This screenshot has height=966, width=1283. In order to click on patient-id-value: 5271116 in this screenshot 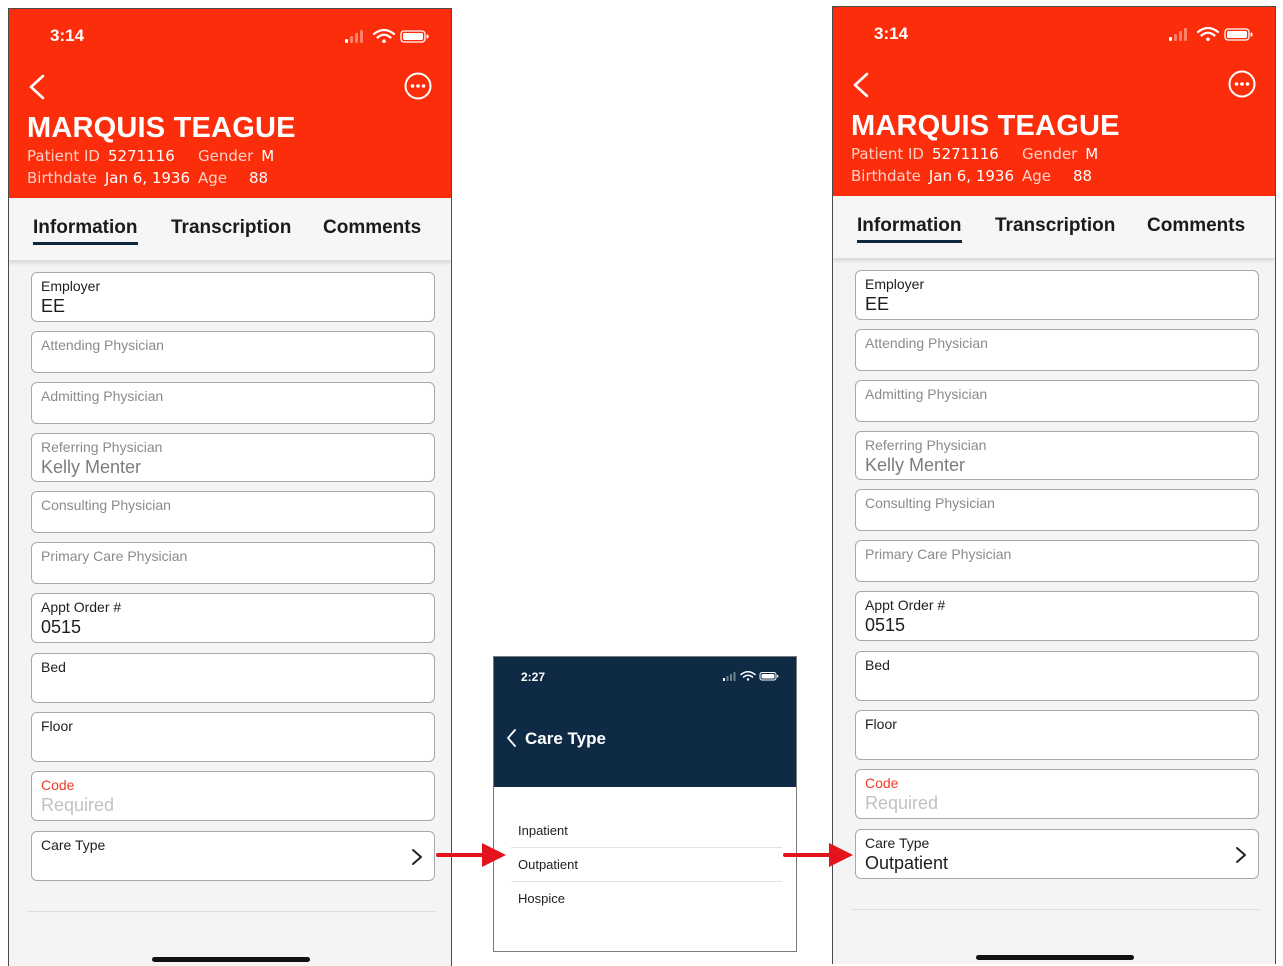, I will do `click(965, 154)`.